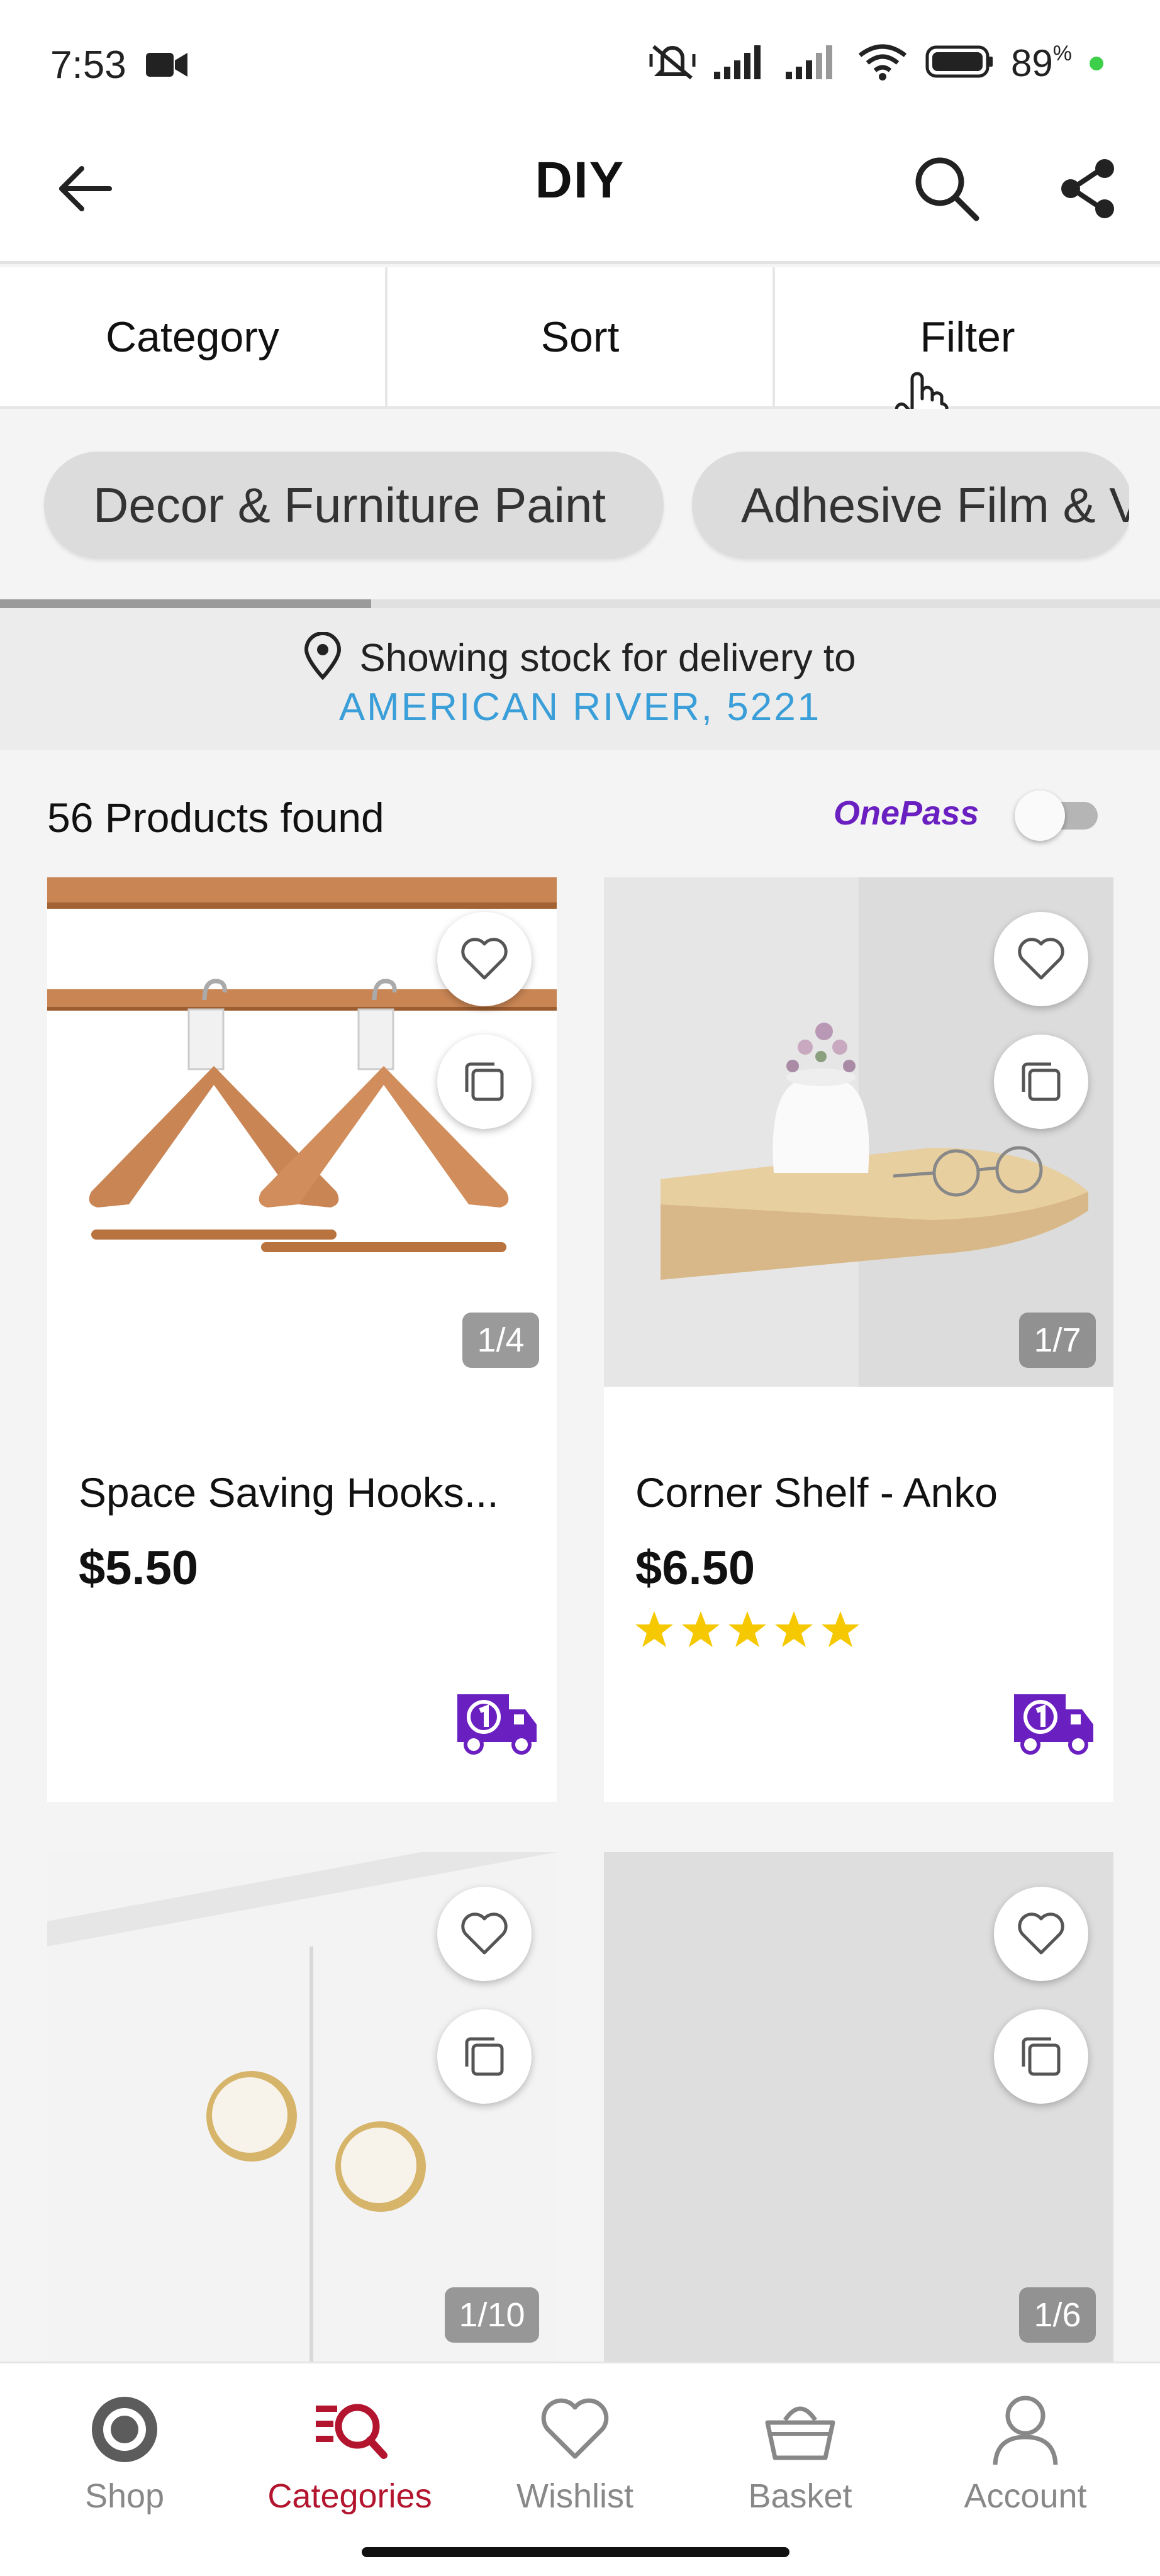  Describe the element at coordinates (959, 63) in the screenshot. I see `battery-icon` at that location.